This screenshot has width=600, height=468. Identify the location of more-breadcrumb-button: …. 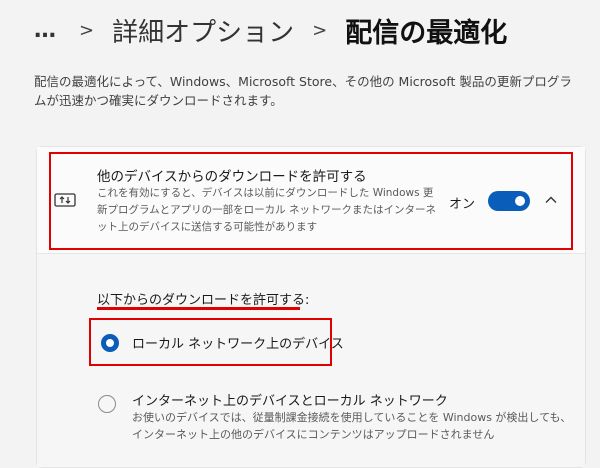
(45, 30).